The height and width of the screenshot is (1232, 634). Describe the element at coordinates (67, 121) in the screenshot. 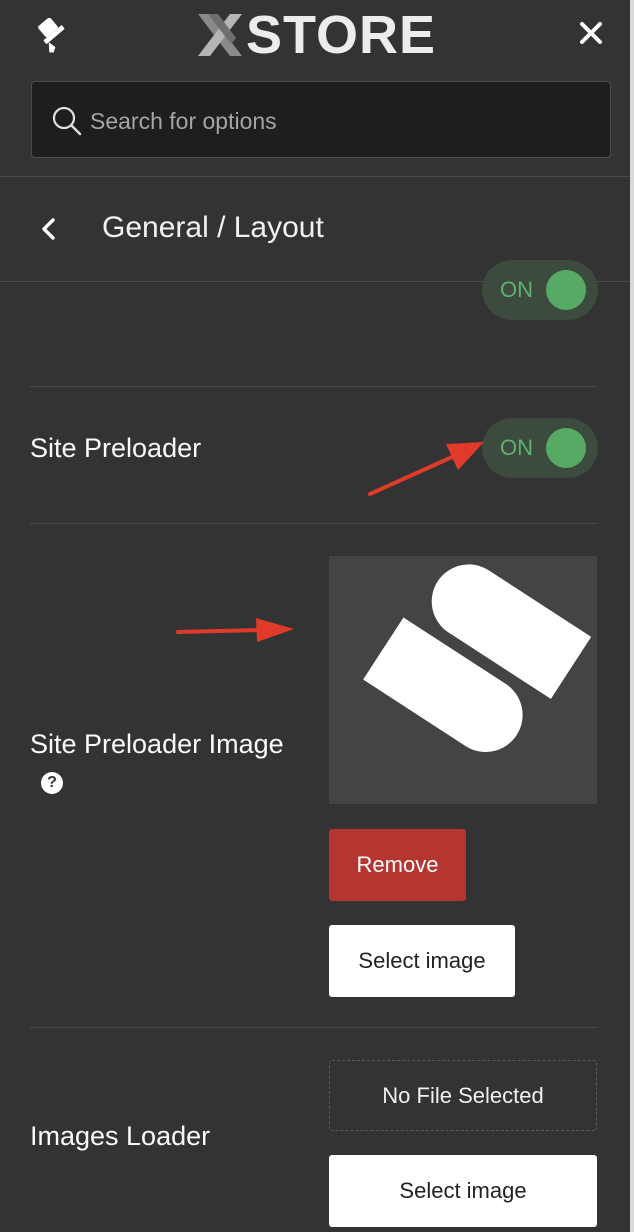

I see `search-icon` at that location.